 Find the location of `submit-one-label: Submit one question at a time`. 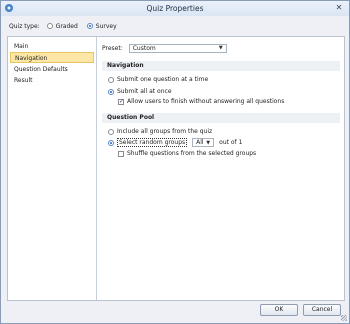

submit-one-label: Submit one question at a time is located at coordinates (162, 79).